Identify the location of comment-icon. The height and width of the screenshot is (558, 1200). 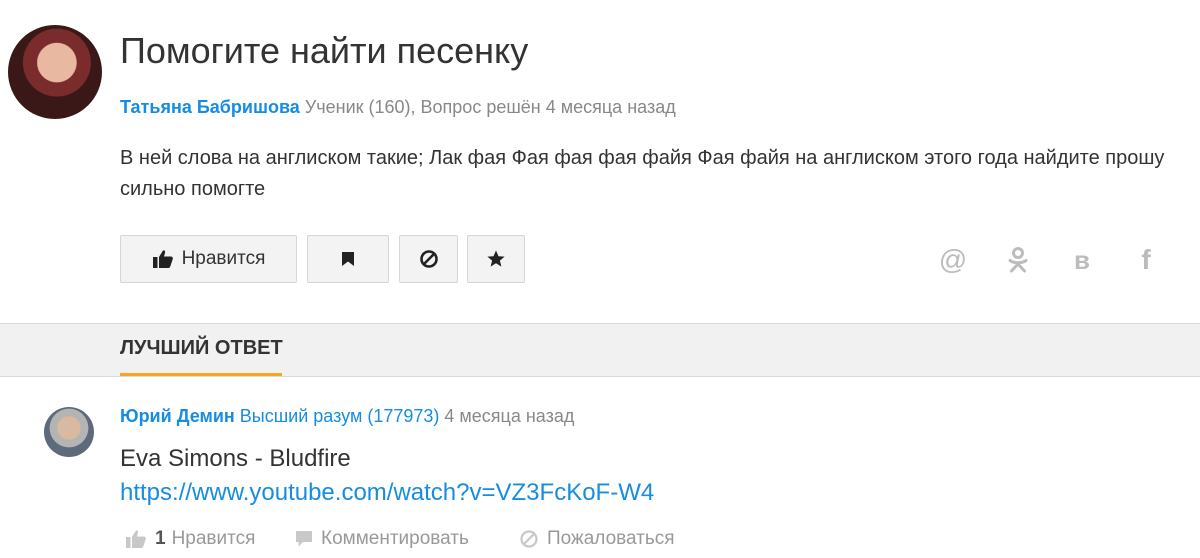
(304, 539).